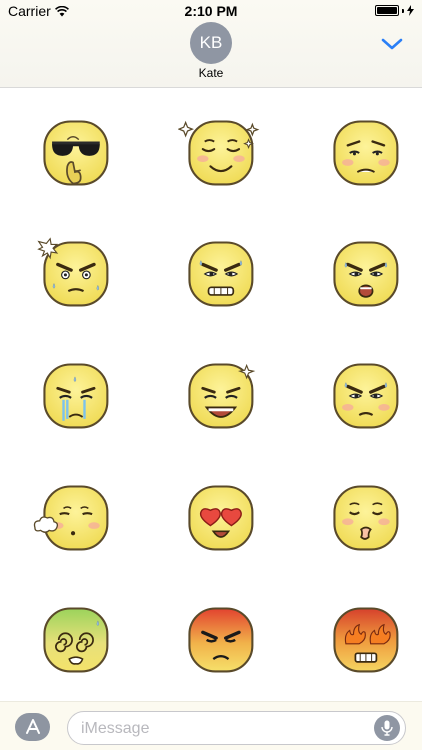 The height and width of the screenshot is (750, 422). What do you see at coordinates (71, 518) in the screenshot?
I see `sighing-face-icon` at bounding box center [71, 518].